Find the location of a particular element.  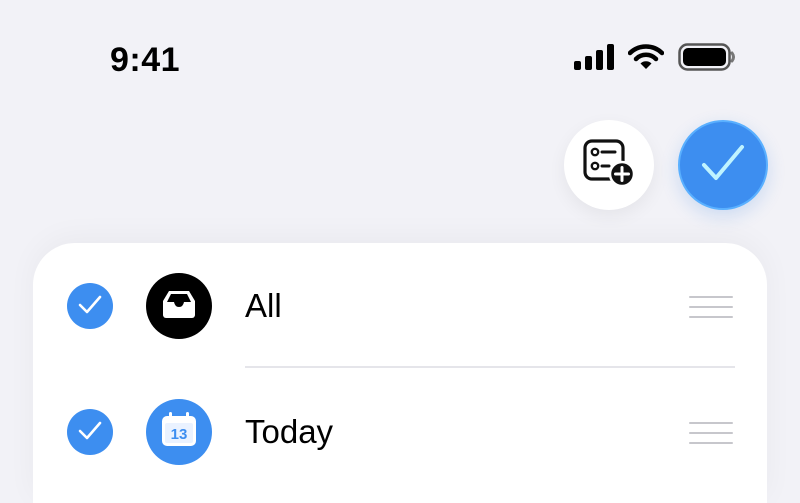

status-icons is located at coordinates (655, 59).